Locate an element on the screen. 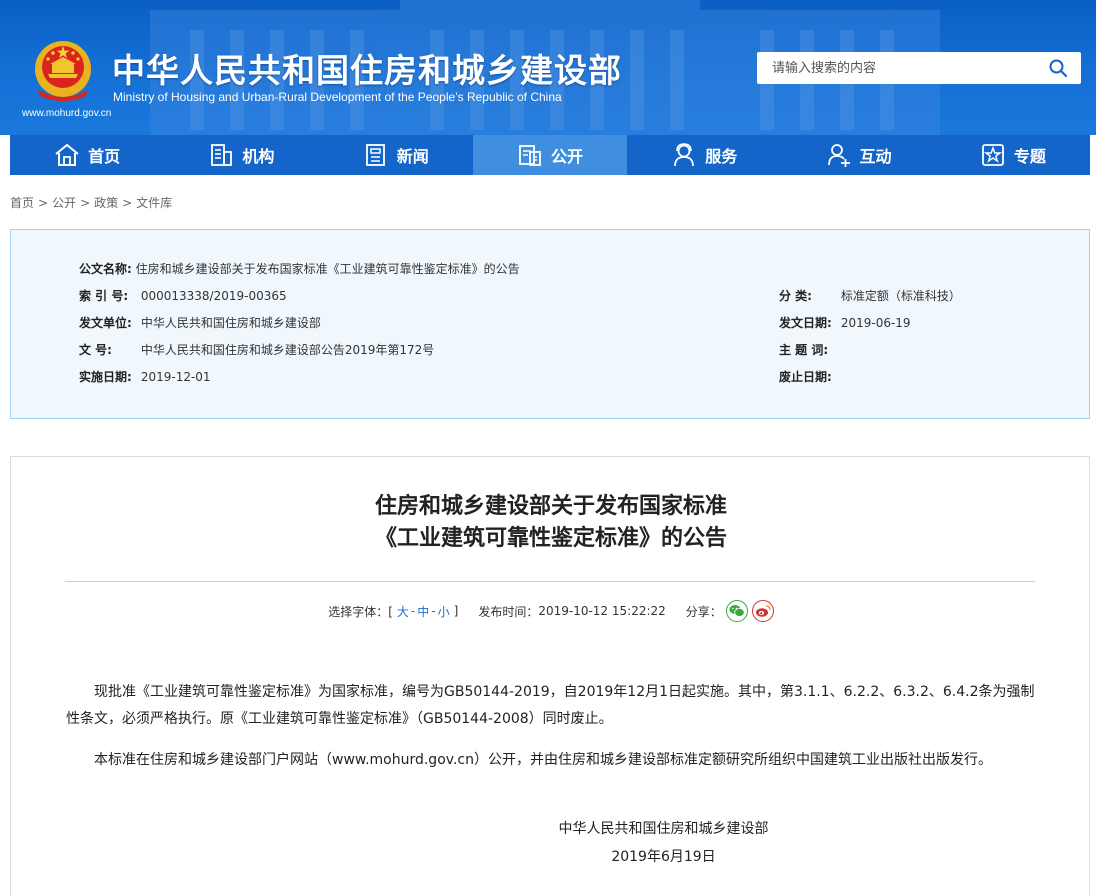  meta-value: 000013338/2019-00365 is located at coordinates (213, 296).